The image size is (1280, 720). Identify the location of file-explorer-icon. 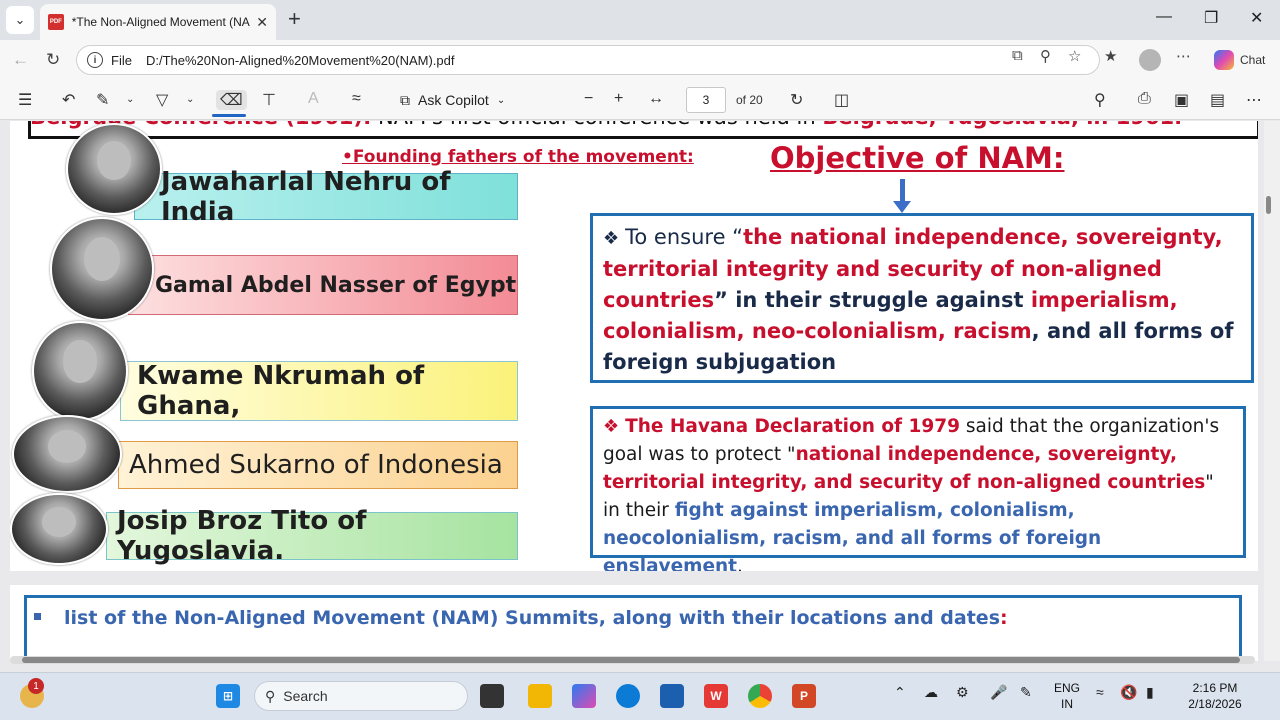
(540, 696).